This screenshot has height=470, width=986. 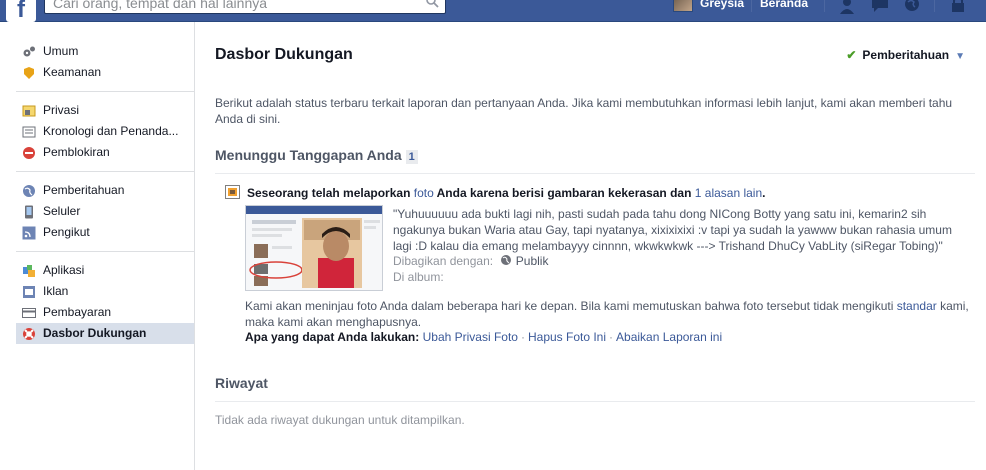 What do you see at coordinates (470, 337) in the screenshot?
I see `change-photo-privacy-link: Ubah Privasi Foto` at bounding box center [470, 337].